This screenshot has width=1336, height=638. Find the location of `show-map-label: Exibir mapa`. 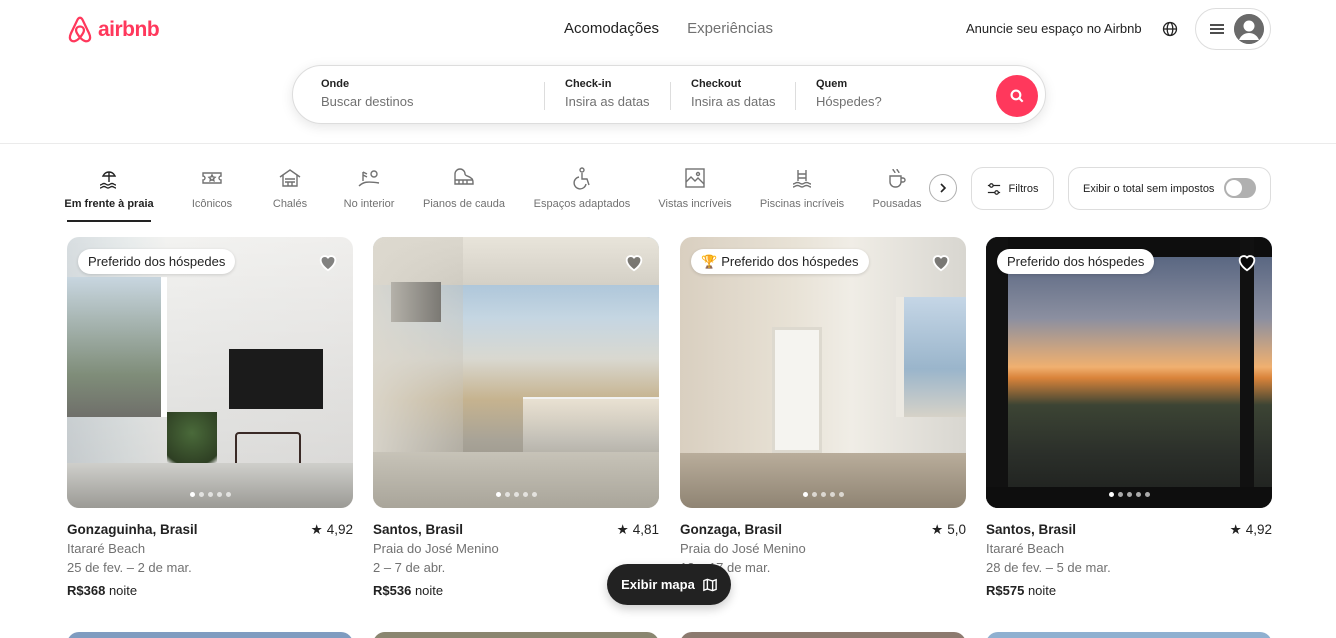

show-map-label: Exibir mapa is located at coordinates (658, 584).